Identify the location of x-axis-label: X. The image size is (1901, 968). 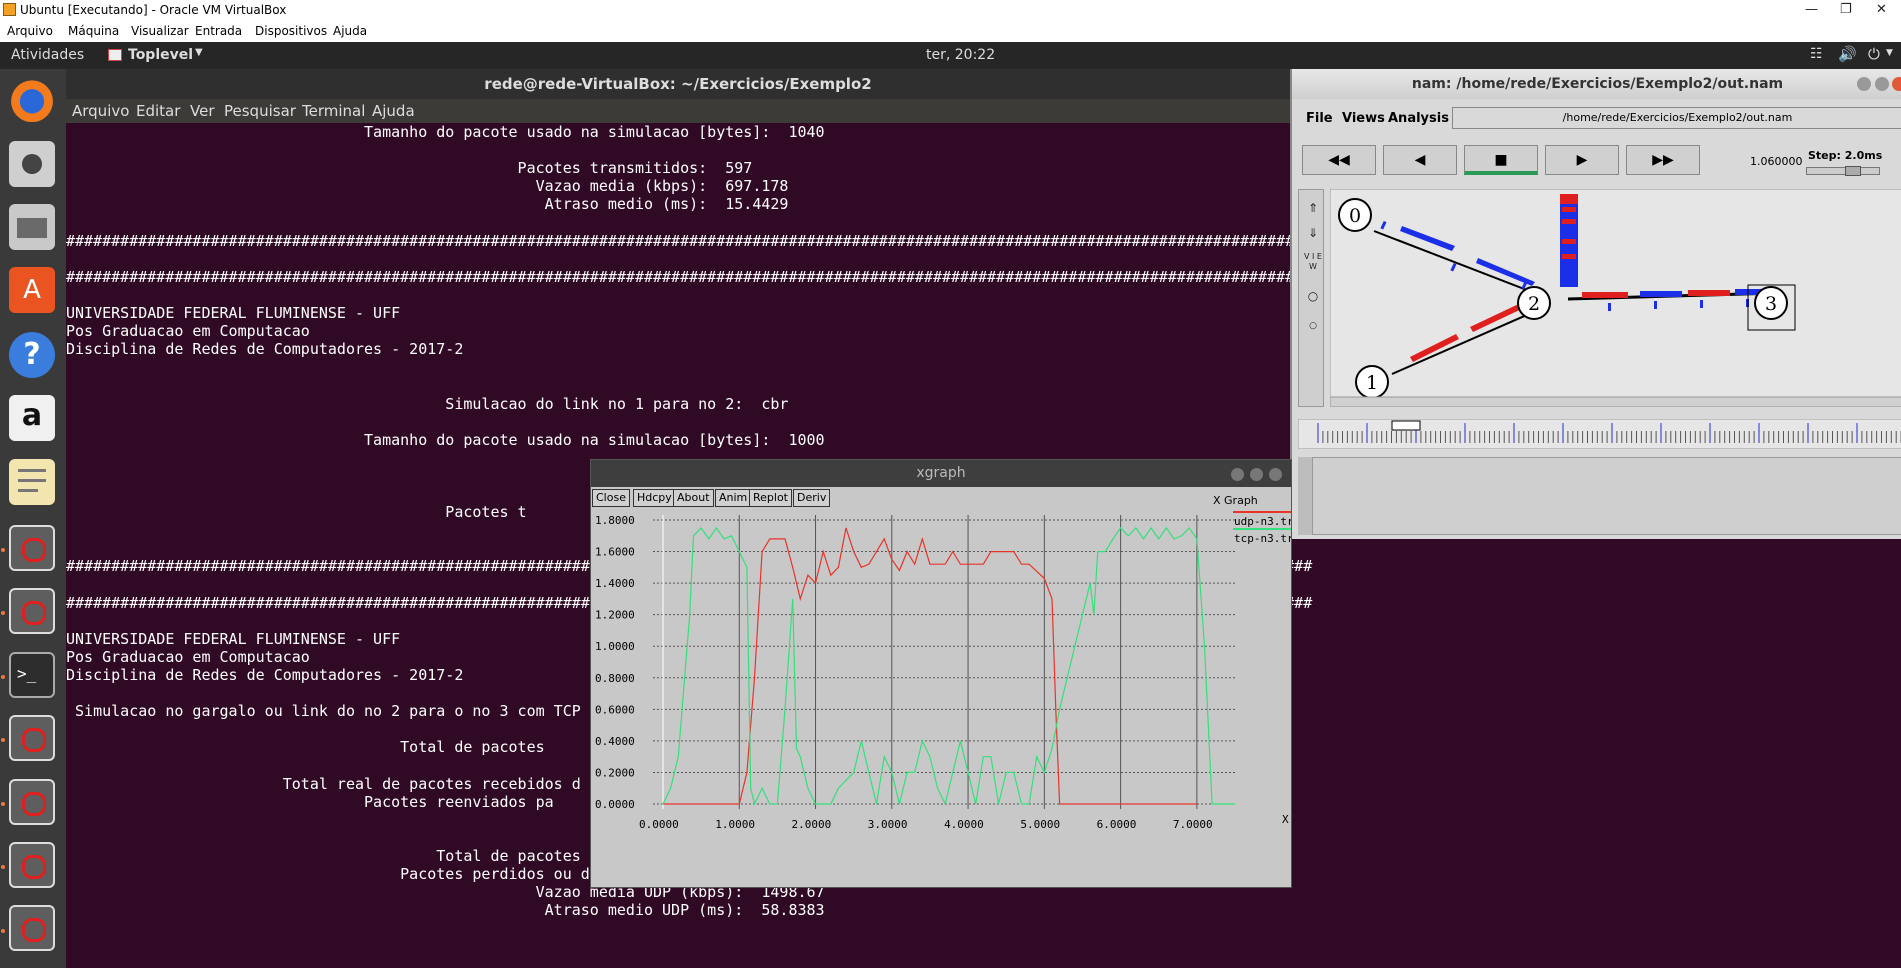
(1285, 819).